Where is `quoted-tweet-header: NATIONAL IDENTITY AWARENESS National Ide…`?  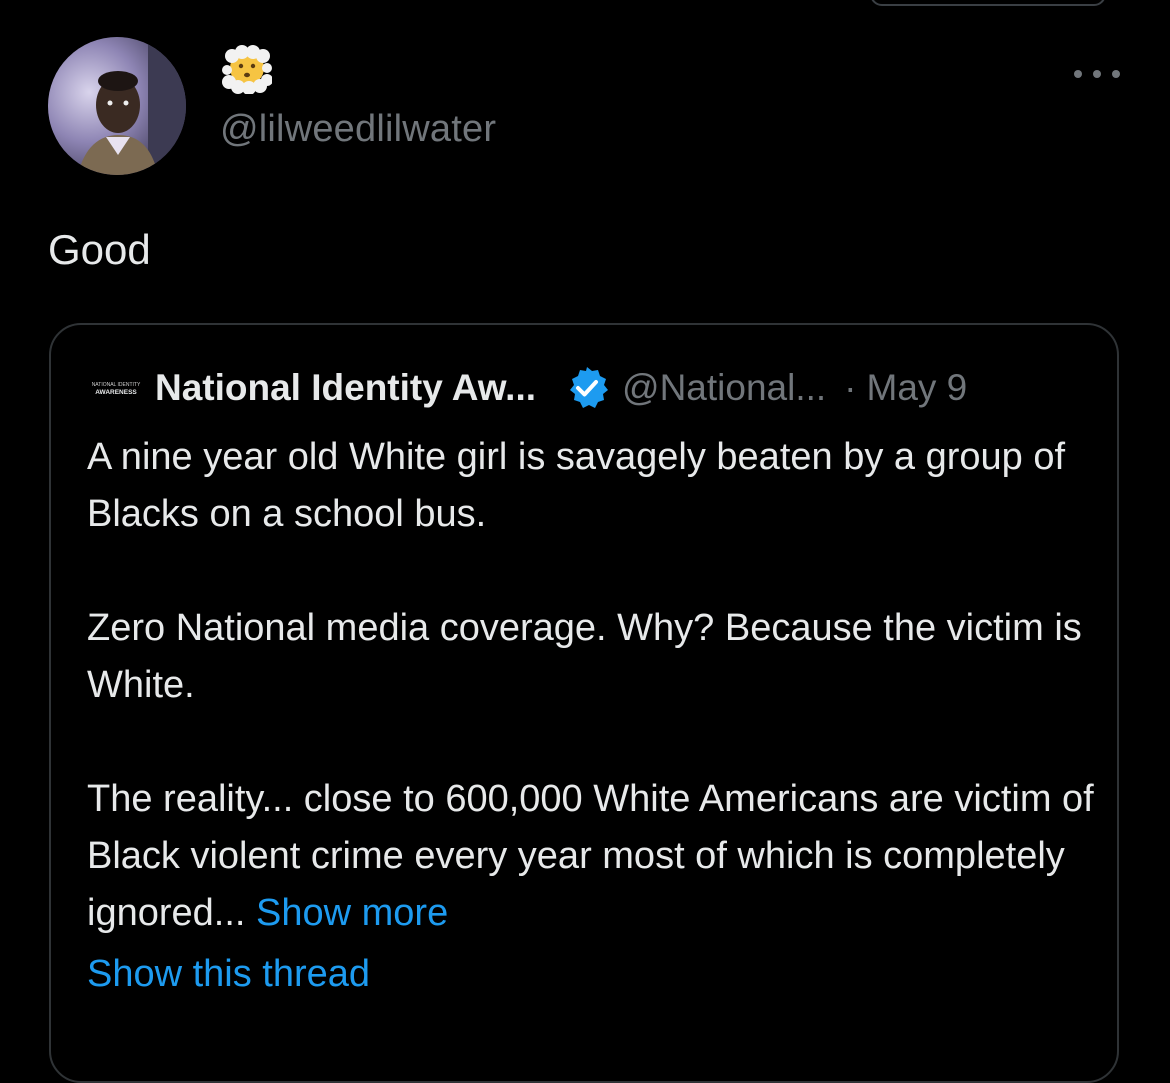
quoted-tweet-header: NATIONAL IDENTITY AWARENESS National Ide… is located at coordinates (592, 388).